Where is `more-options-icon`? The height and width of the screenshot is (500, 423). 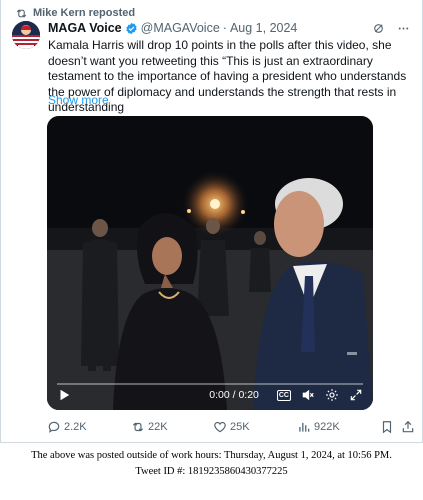
more-options-icon is located at coordinates (403, 28).